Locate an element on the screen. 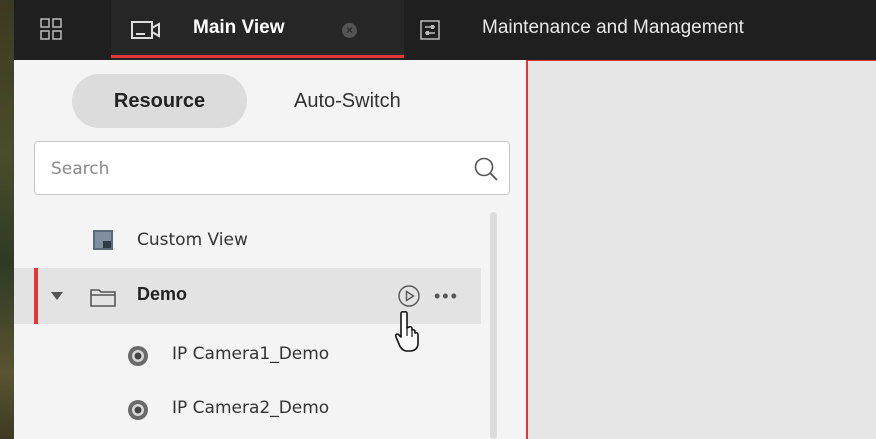 Image resolution: width=876 pixels, height=439 pixels. more-options-icon: ••• is located at coordinates (451, 296).